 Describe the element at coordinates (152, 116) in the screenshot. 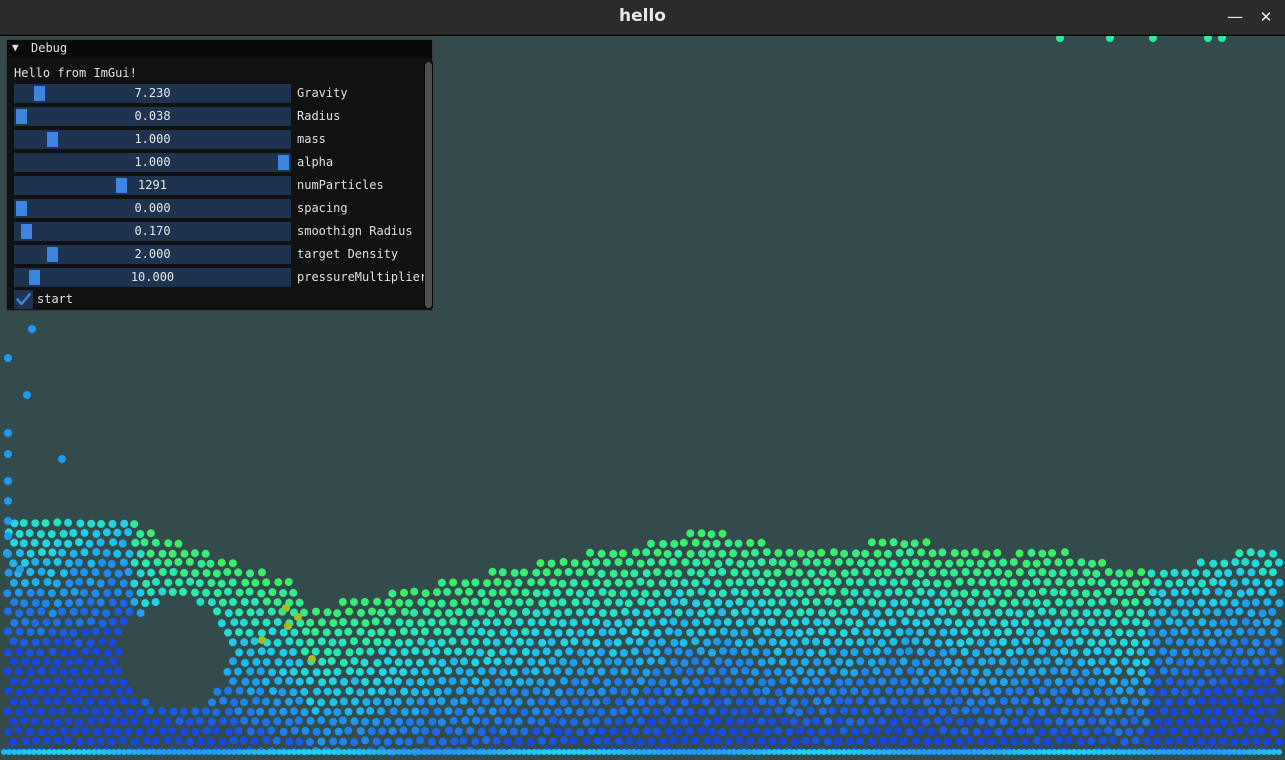

I see `slider-track: 0.038` at that location.